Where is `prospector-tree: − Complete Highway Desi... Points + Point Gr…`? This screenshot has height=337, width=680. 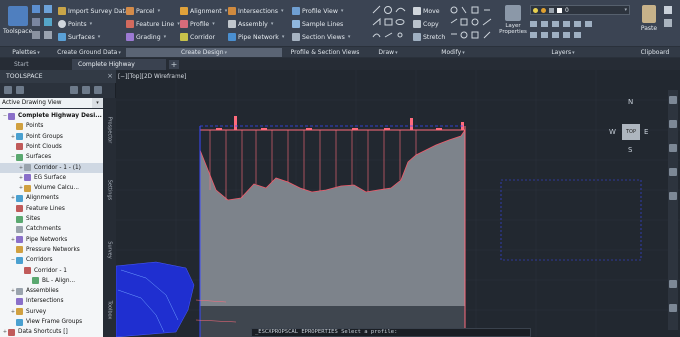 prospector-tree: − Complete Highway Desi... Points + Point Gr… is located at coordinates (51, 223).